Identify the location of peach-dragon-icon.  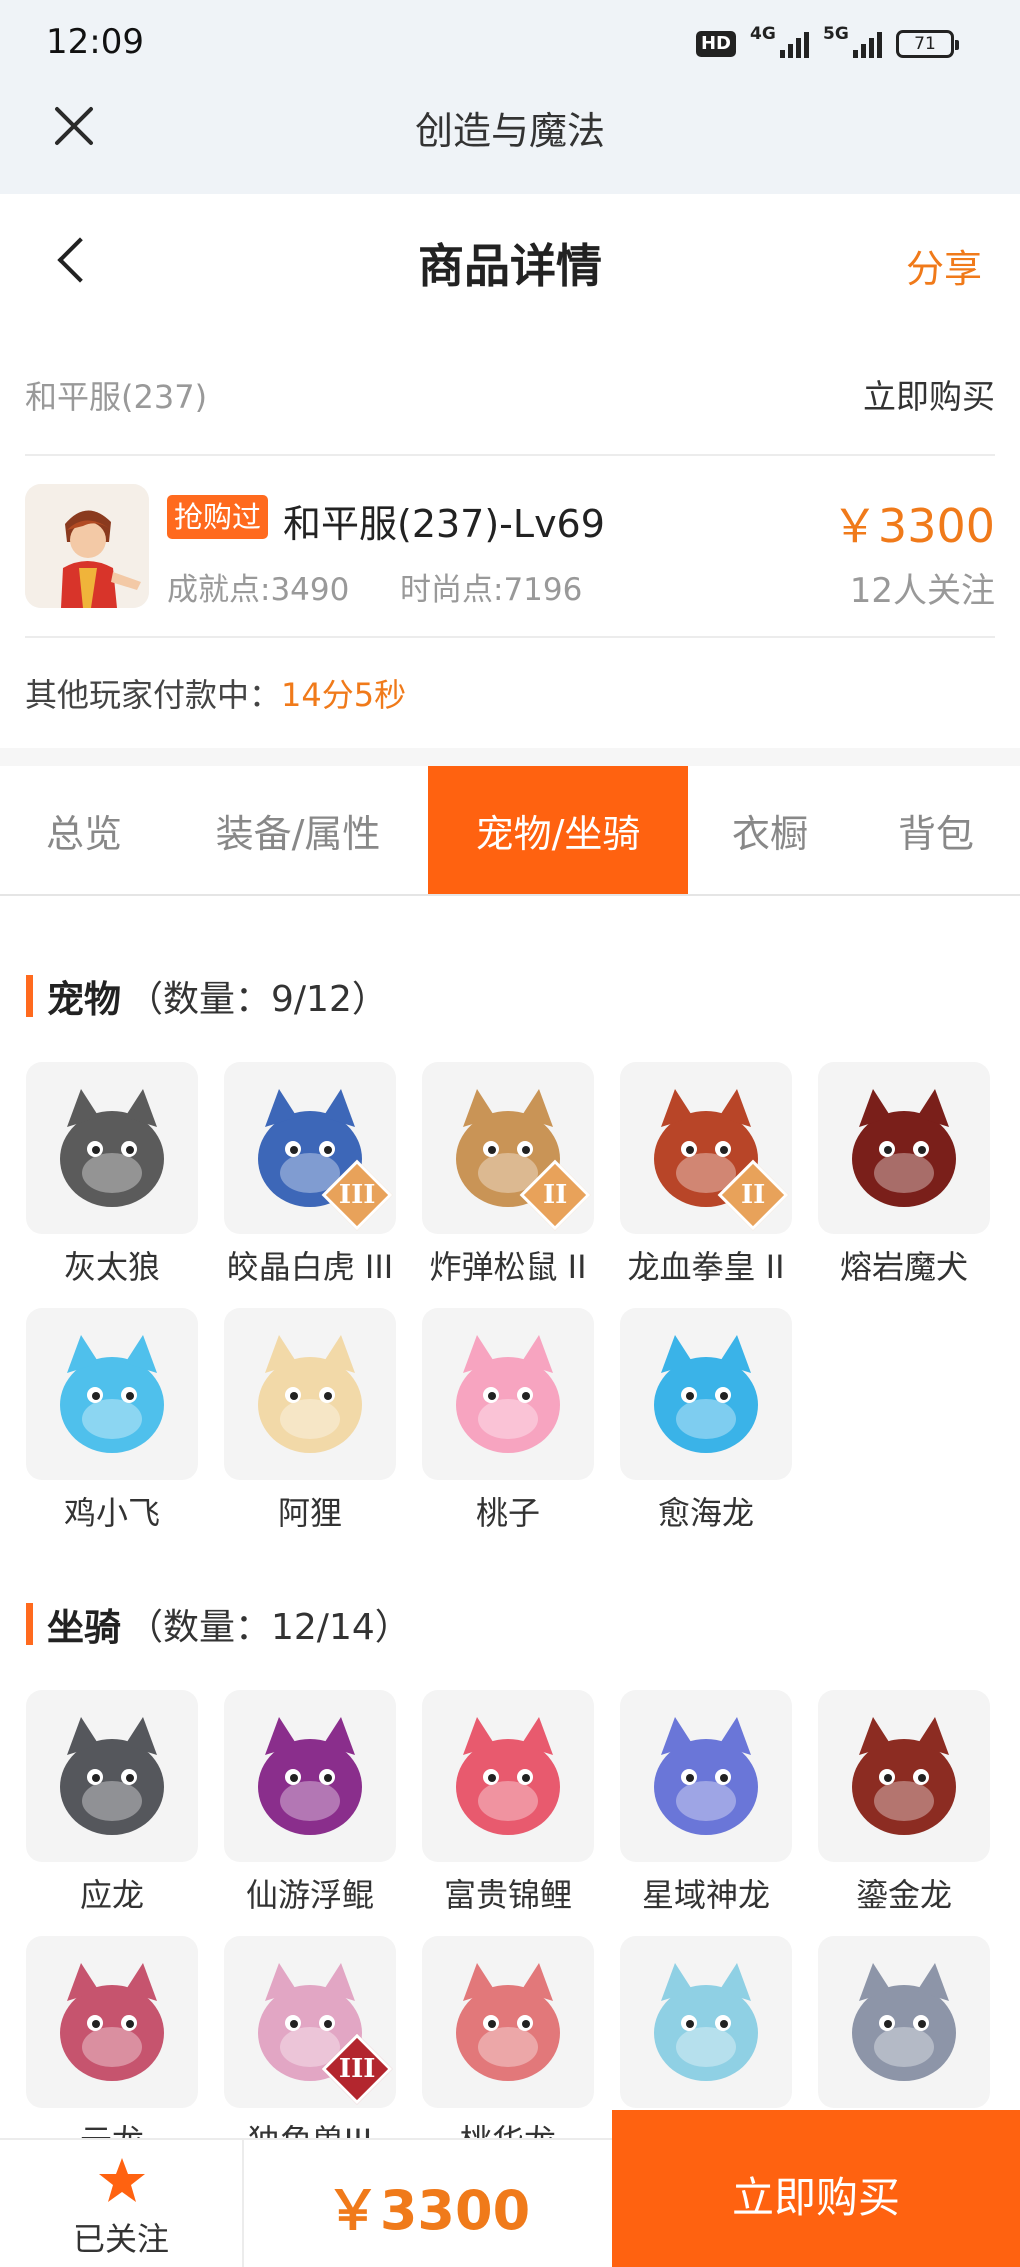
(508, 2022).